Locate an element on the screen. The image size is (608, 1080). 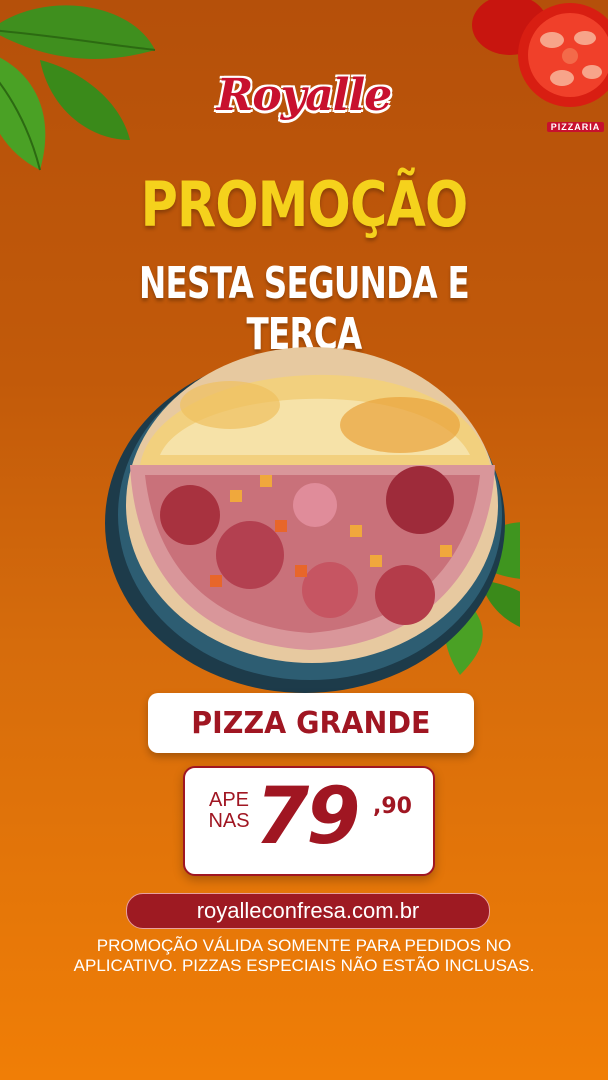
website-pill: royalleconfresa.com.br is located at coordinates (308, 911).